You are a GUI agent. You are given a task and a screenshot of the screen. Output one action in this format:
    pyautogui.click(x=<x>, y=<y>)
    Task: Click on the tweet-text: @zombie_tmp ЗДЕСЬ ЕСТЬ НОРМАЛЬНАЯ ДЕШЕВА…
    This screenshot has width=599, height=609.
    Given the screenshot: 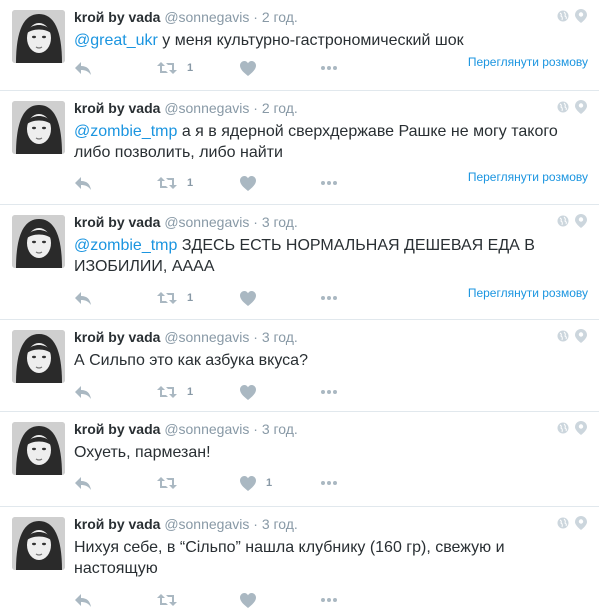 What is the action you would take?
    pyautogui.click(x=329, y=256)
    